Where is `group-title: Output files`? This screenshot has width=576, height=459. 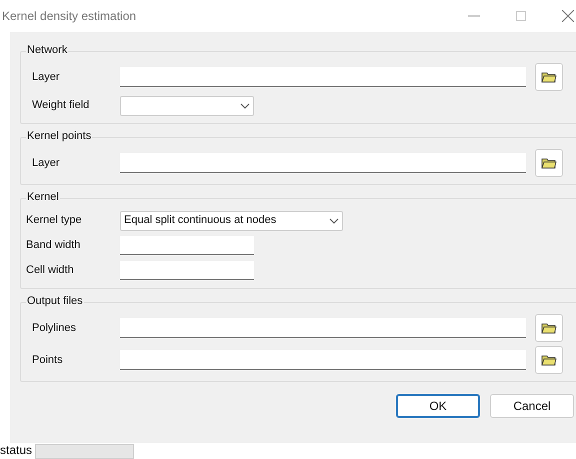
group-title: Output files is located at coordinates (55, 301).